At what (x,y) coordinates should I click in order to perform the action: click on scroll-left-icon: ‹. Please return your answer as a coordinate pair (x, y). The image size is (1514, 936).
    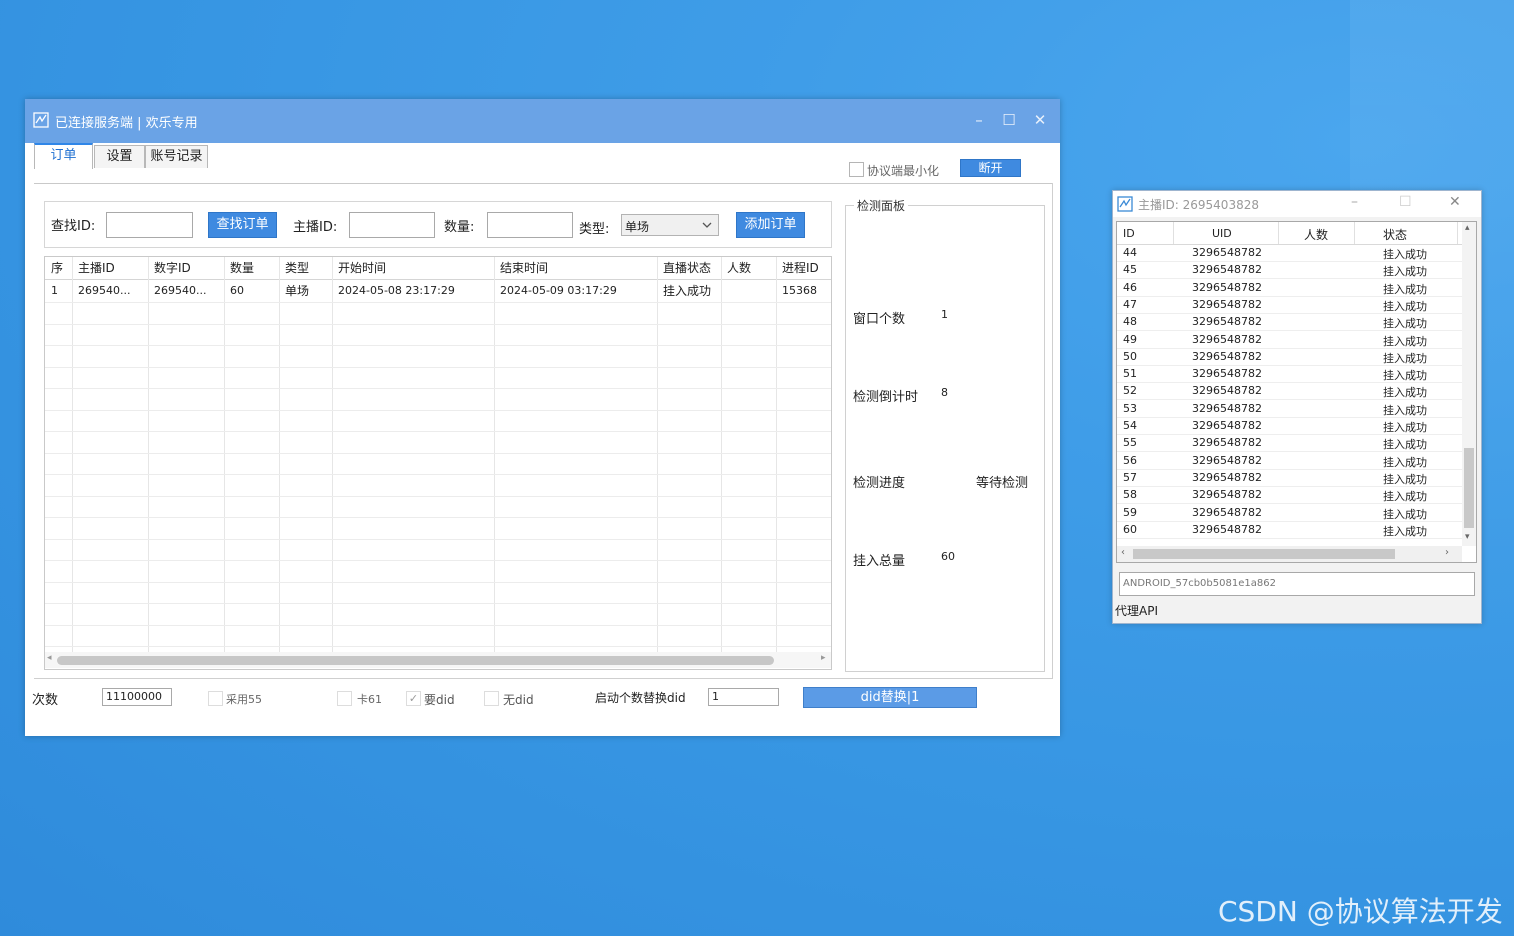
    Looking at the image, I should click on (1123, 552).